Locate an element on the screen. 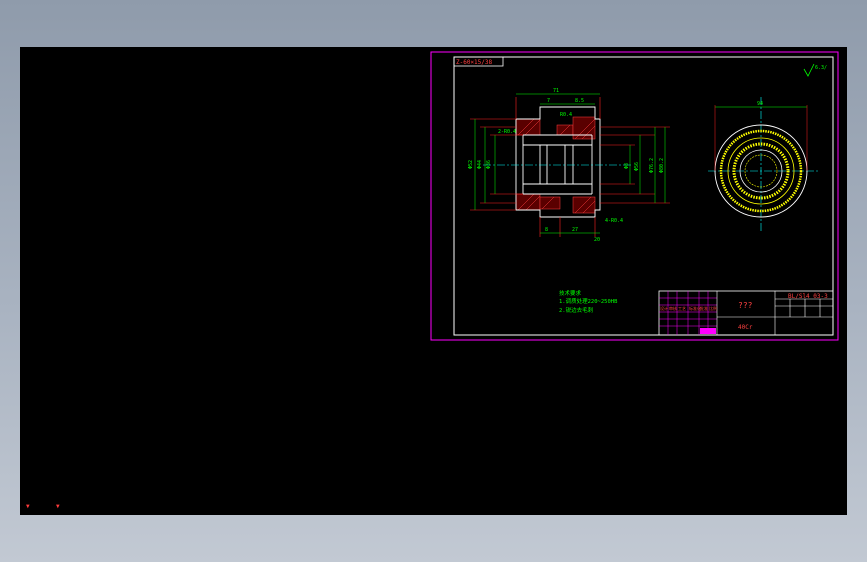  roughness-mark: 6.3/ is located at coordinates (821, 68).